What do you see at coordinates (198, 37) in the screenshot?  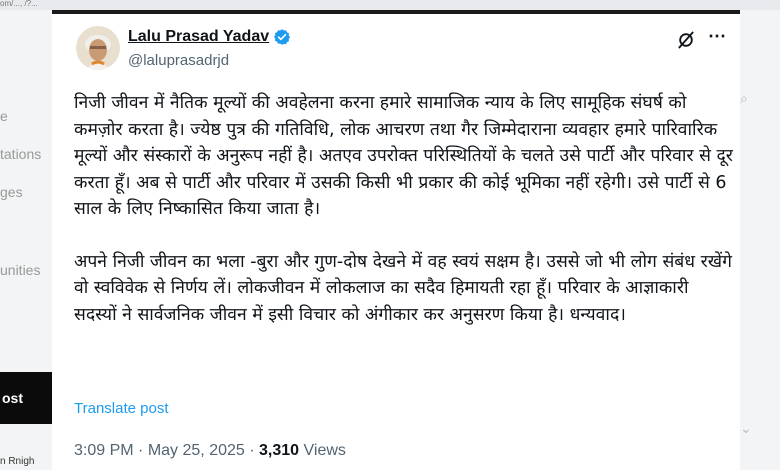 I see `author-name: Lalu Prasad Yadav` at bounding box center [198, 37].